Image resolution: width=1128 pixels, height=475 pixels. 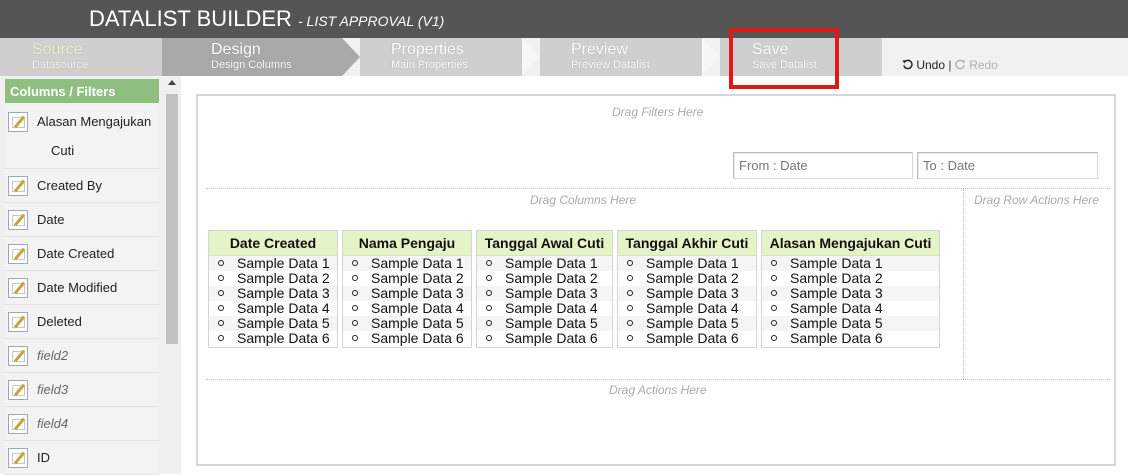 What do you see at coordinates (82, 220) in the screenshot?
I see `palette-item-date: Date` at bounding box center [82, 220].